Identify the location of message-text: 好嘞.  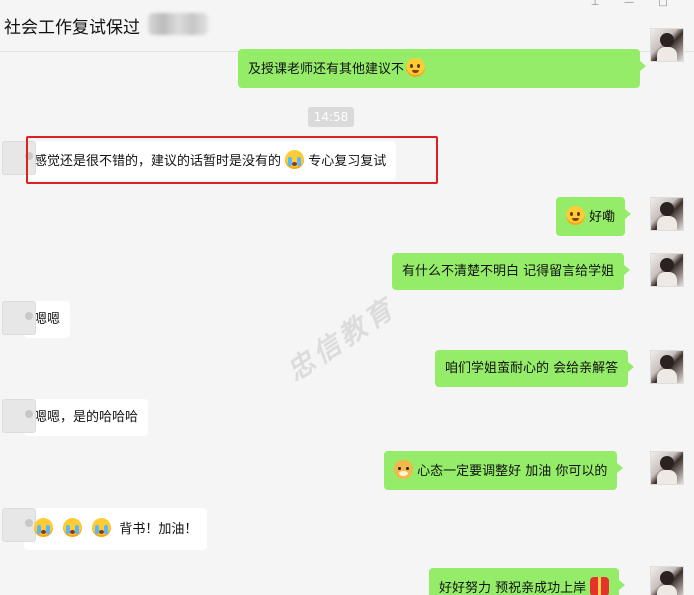
(602, 217).